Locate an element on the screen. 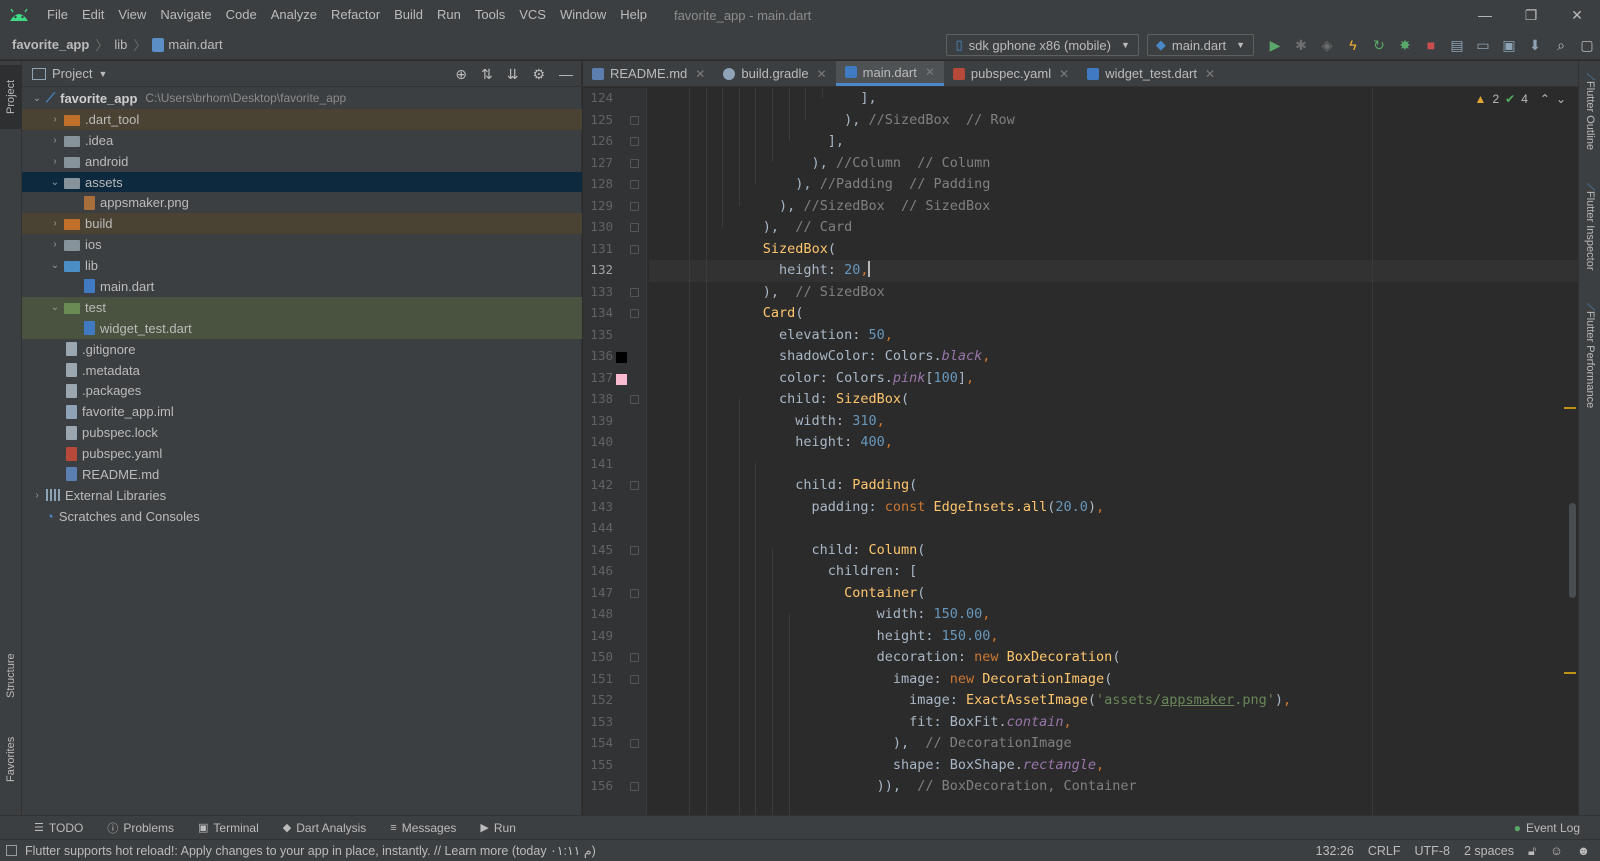 The height and width of the screenshot is (861, 1600). minimize-button: — is located at coordinates (1485, 15).